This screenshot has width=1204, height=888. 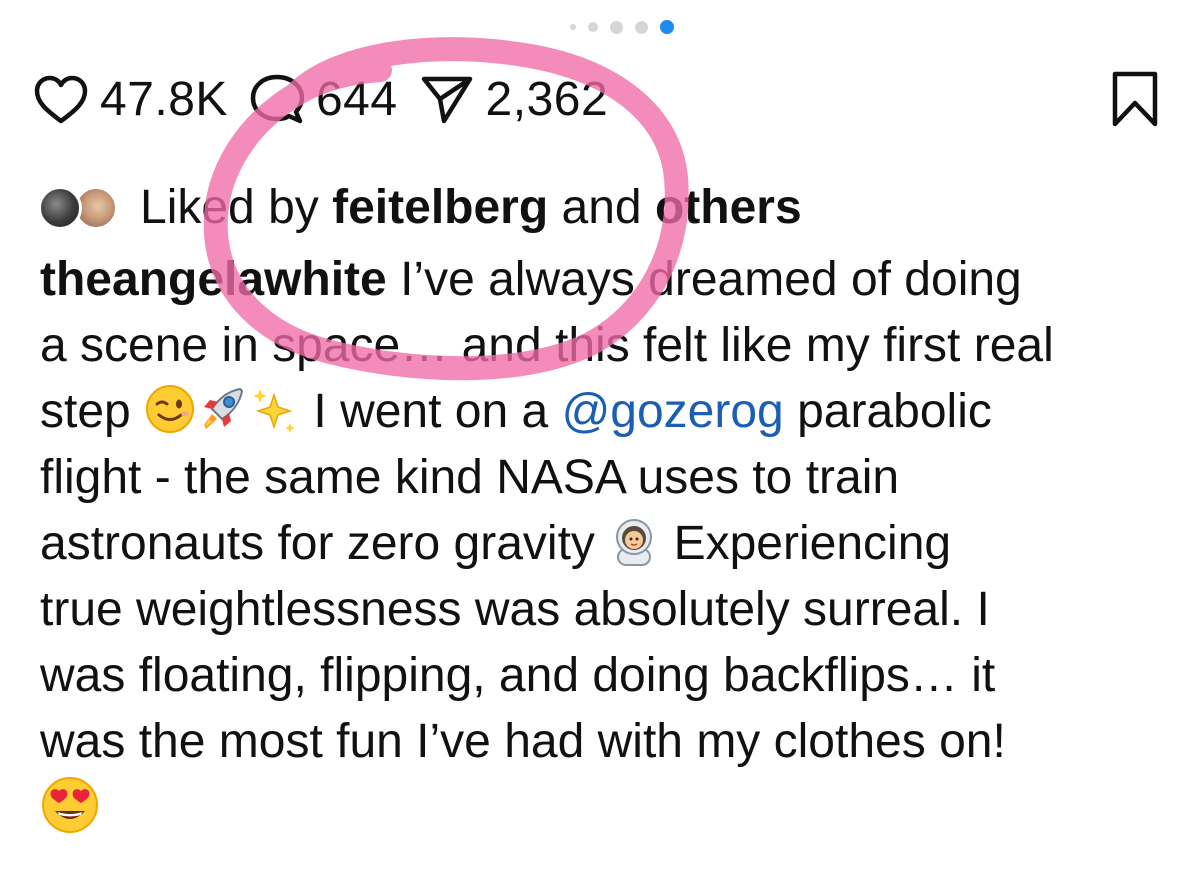 I want to click on liked-by-others: others, so click(x=728, y=208).